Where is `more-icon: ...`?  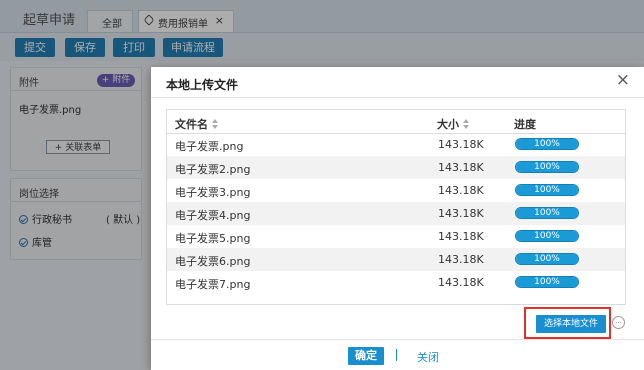 more-icon: ... is located at coordinates (618, 322).